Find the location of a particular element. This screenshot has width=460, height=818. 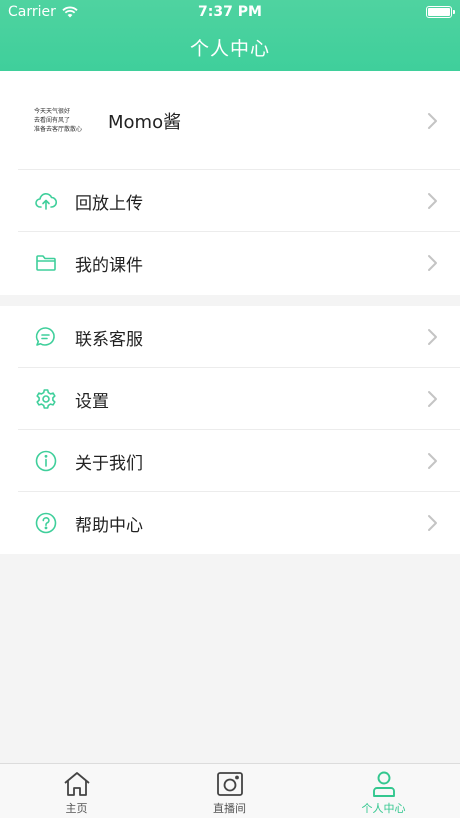

tab-personal-center: 个人中心 is located at coordinates (383, 791).